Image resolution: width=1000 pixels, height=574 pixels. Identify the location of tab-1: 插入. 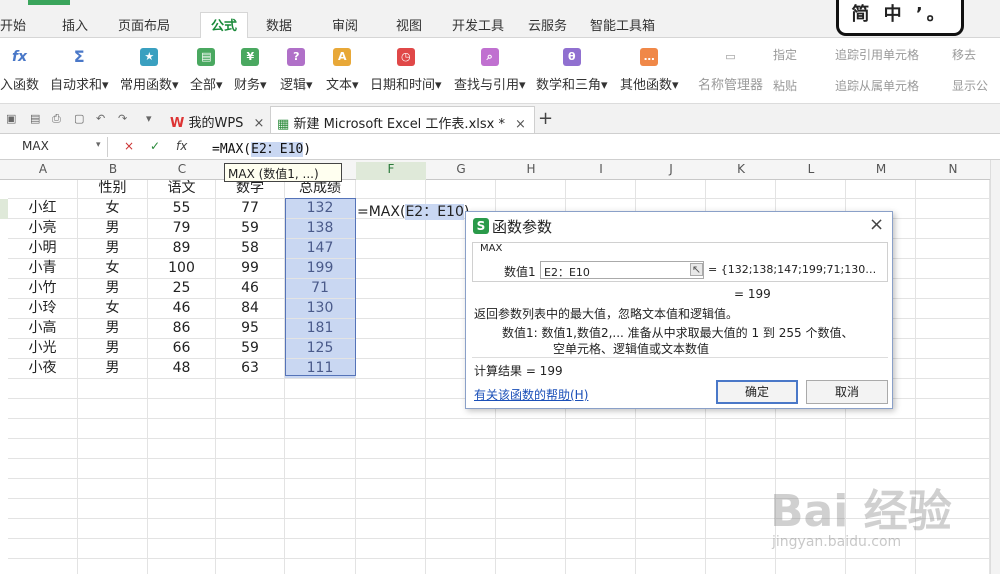
(75, 24).